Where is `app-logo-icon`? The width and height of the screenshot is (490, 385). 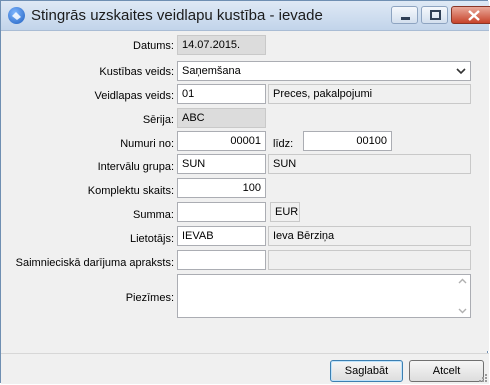
app-logo-icon is located at coordinates (16, 15).